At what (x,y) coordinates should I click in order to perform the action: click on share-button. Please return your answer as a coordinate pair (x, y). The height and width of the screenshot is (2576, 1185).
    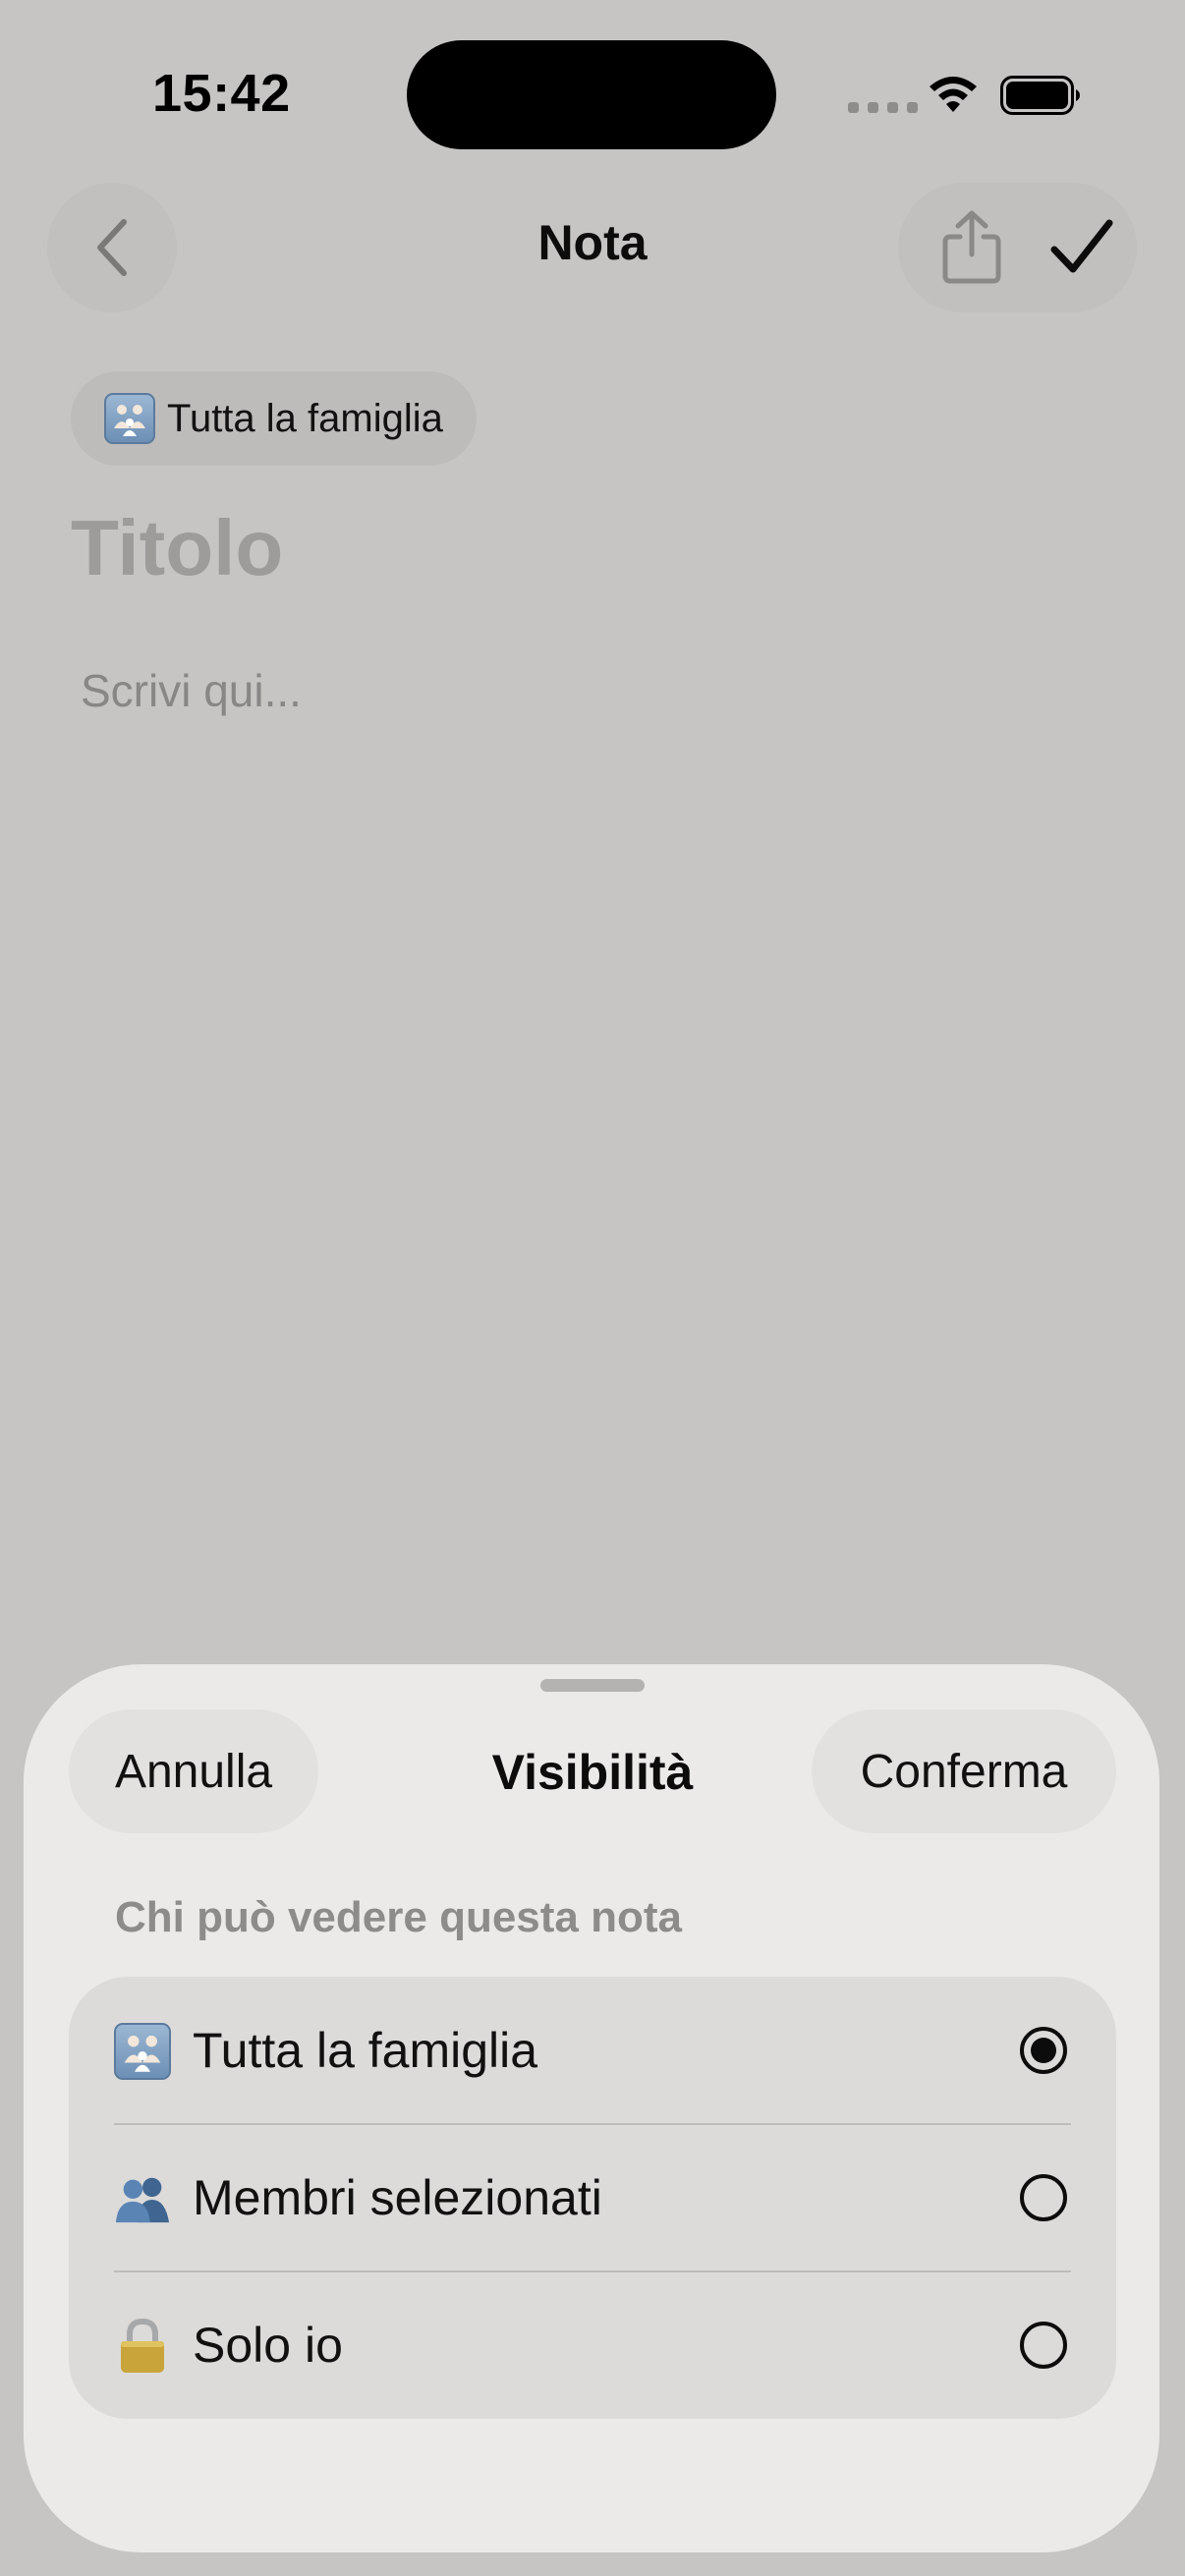
    Looking at the image, I should click on (972, 248).